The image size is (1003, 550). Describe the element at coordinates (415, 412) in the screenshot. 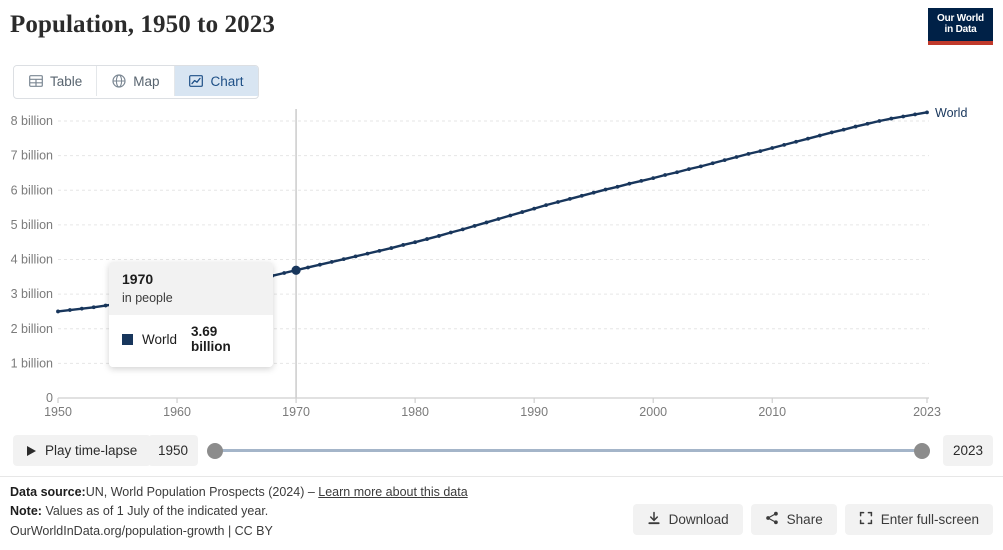

I see `svg-text: 1980` at that location.